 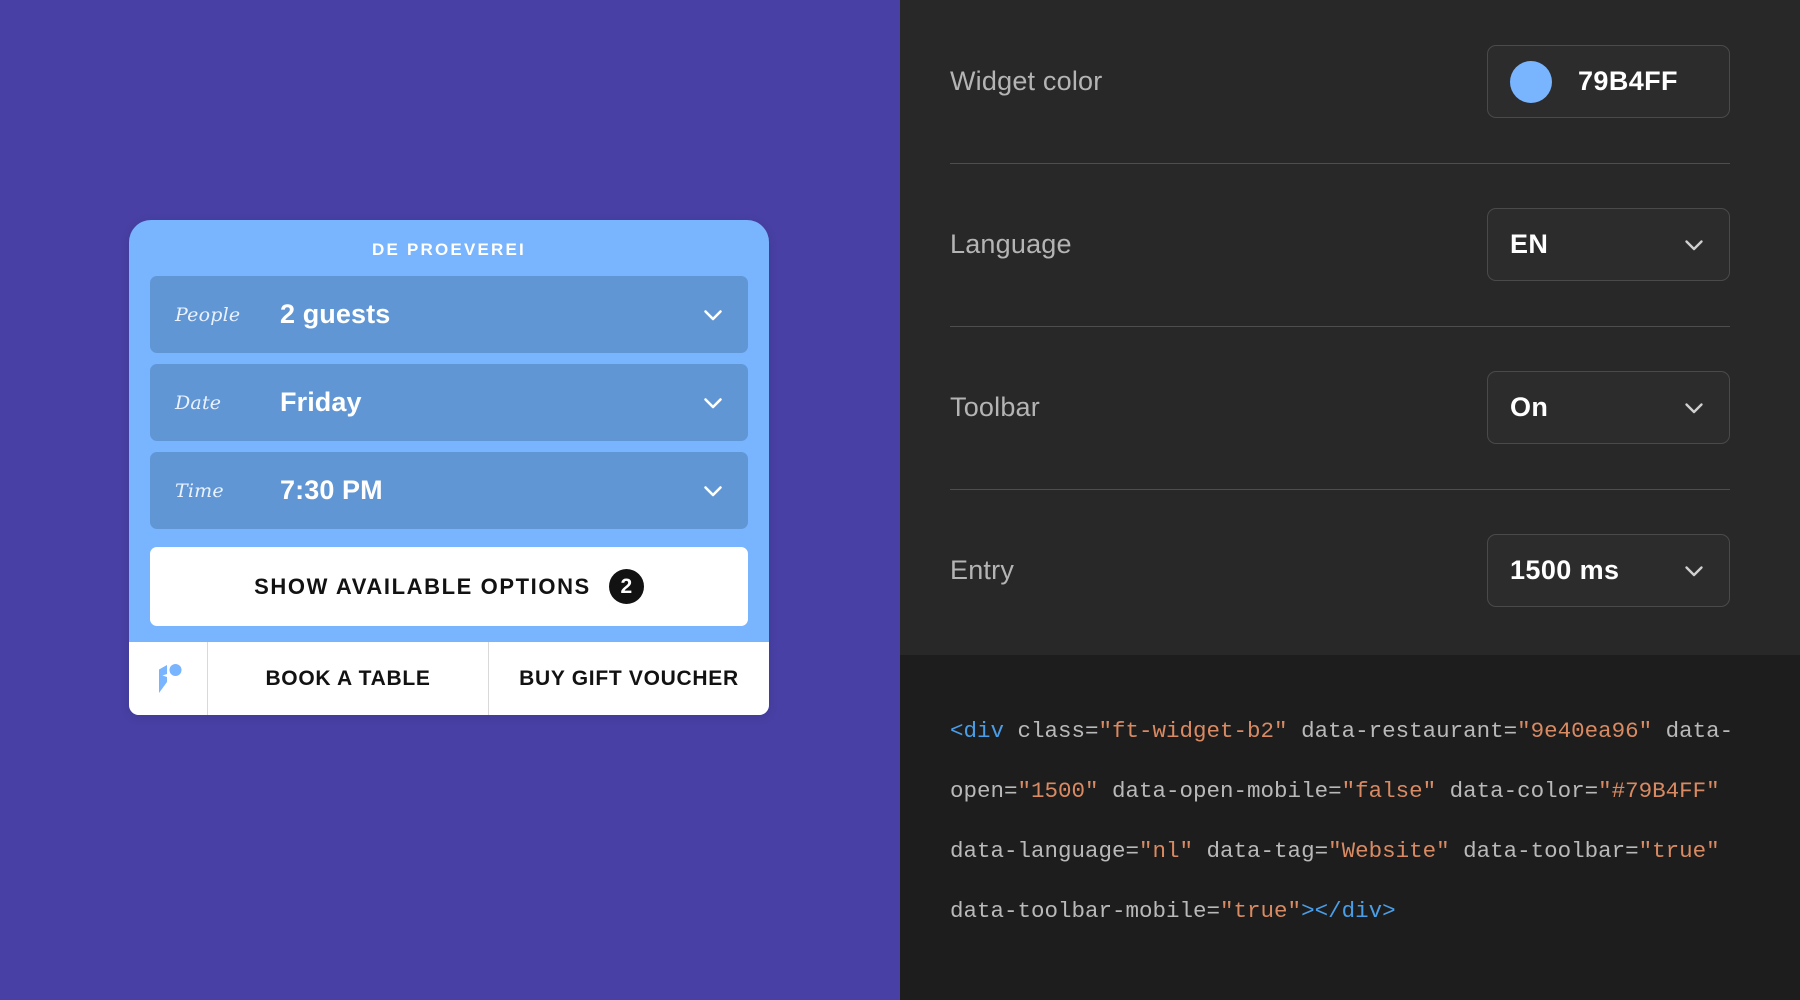 I want to click on entry-select: 1500 ms, so click(x=1608, y=570).